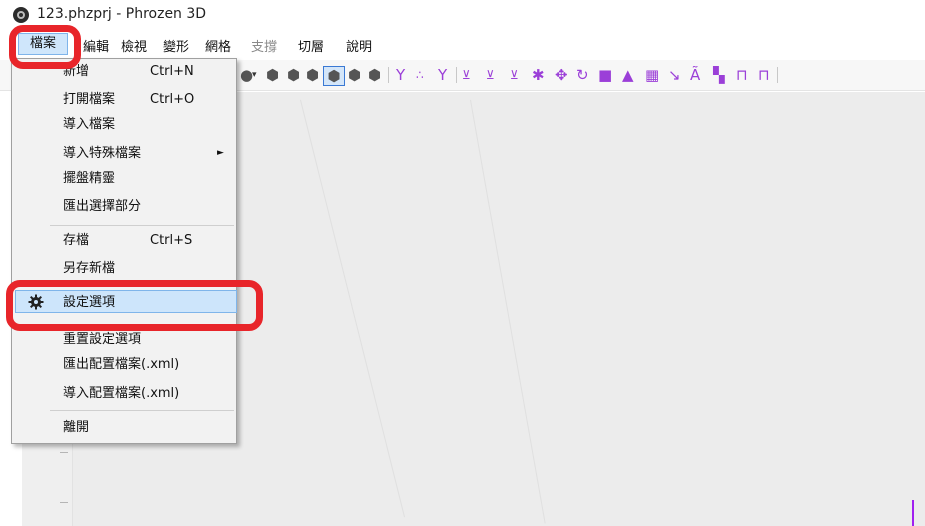 This screenshot has width=925, height=526. I want to click on menu-item-import-config: 導入配置檔案(.xml), so click(124, 393).